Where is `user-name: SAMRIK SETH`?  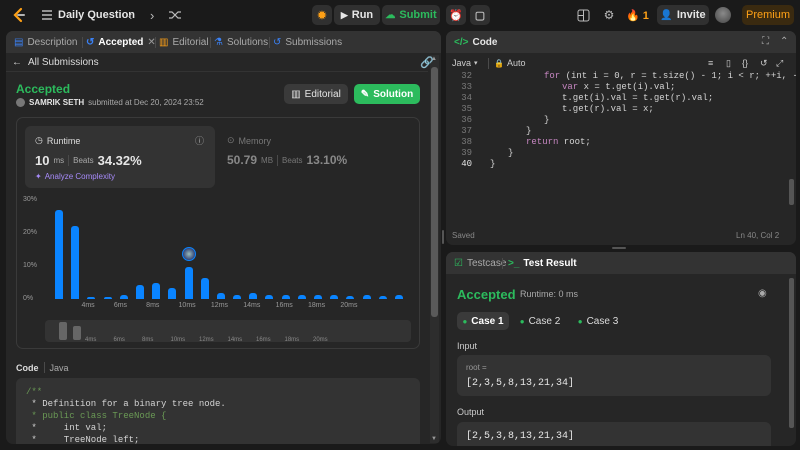
user-name: SAMRIK SETH is located at coordinates (56, 102).